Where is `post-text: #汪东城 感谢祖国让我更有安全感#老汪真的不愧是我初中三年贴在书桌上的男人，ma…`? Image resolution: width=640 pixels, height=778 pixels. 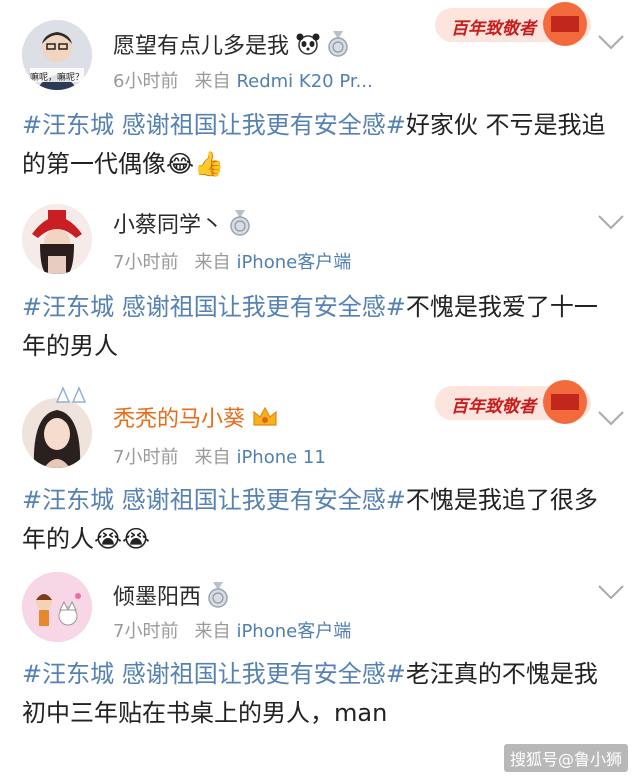 post-text: #汪东城 感谢祖国让我更有安全感#老汪真的不愧是我初中三年贴在书桌上的男人，ma… is located at coordinates (320, 694).